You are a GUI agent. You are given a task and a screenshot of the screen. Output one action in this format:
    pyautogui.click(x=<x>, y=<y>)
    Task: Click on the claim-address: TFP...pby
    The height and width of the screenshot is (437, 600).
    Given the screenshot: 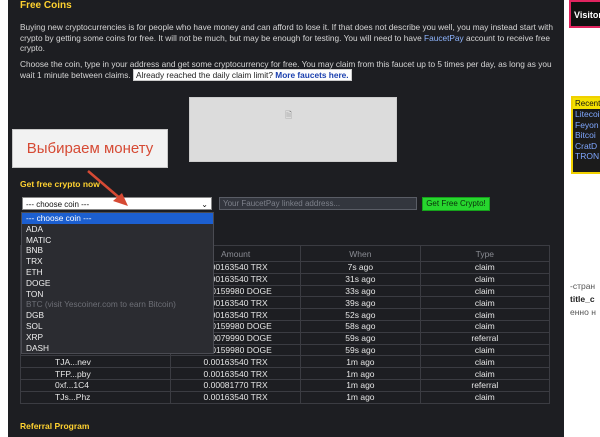 What is the action you would take?
    pyautogui.click(x=95, y=373)
    